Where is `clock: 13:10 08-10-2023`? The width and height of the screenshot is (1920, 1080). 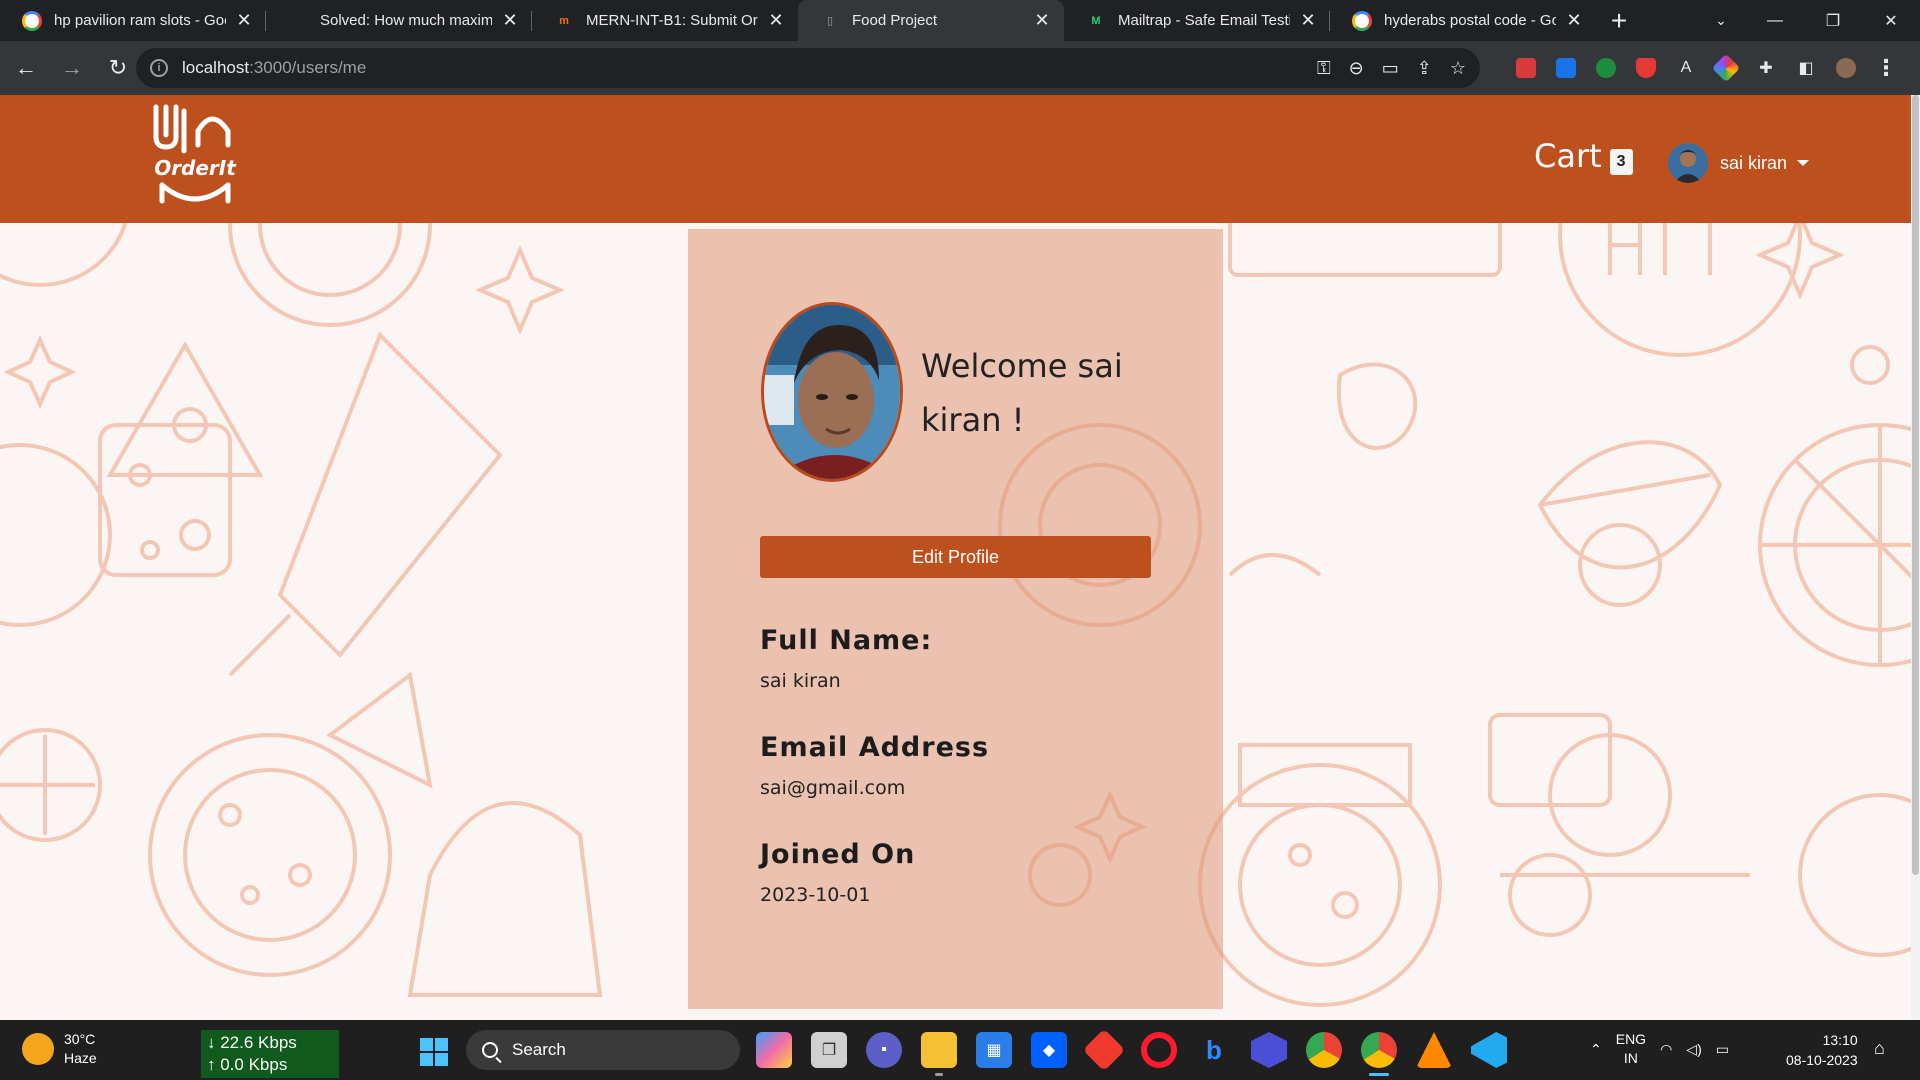
clock: 13:10 08-10-2023 is located at coordinates (1822, 1050).